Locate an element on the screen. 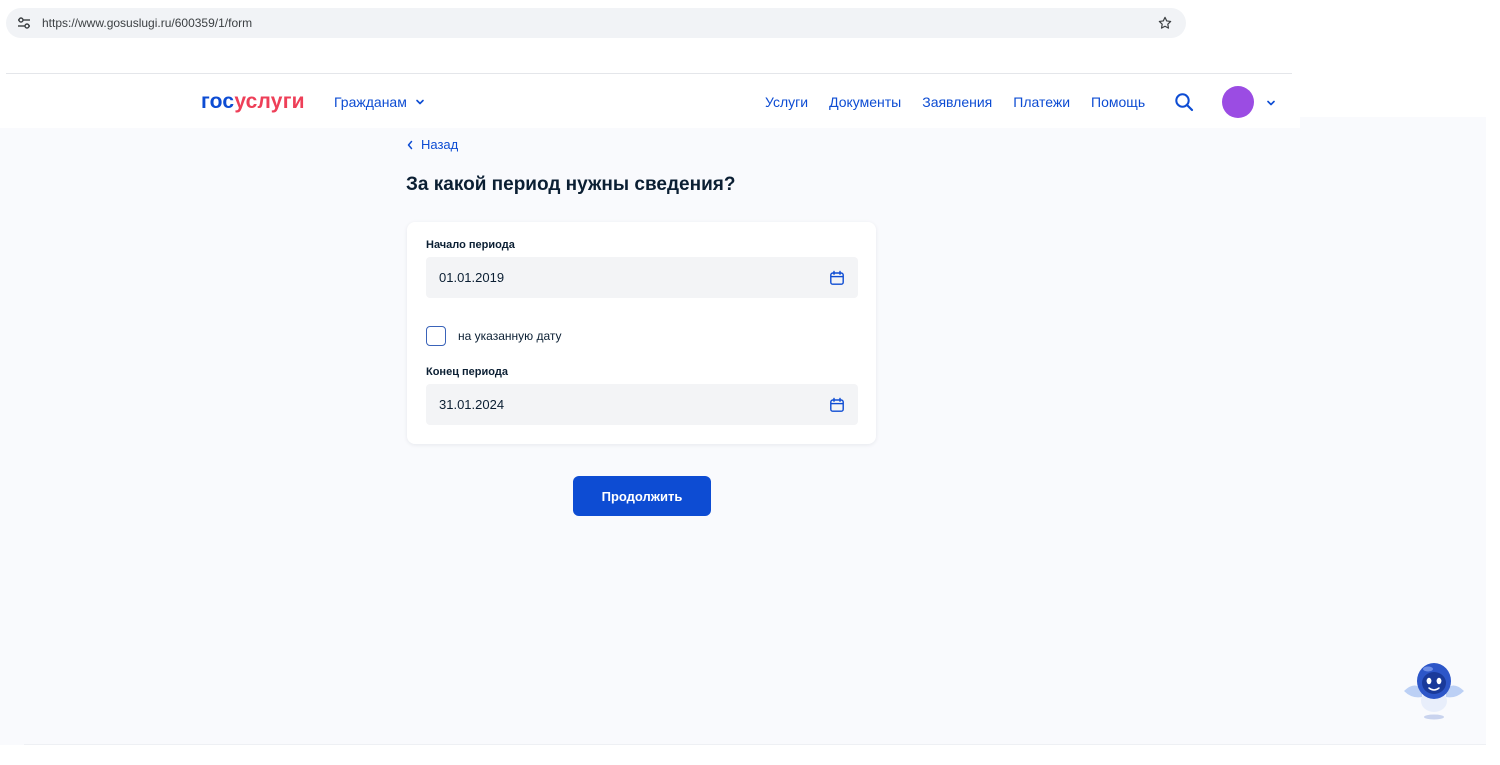 This screenshot has width=1500, height=765. back-link: Назад is located at coordinates (432, 144).